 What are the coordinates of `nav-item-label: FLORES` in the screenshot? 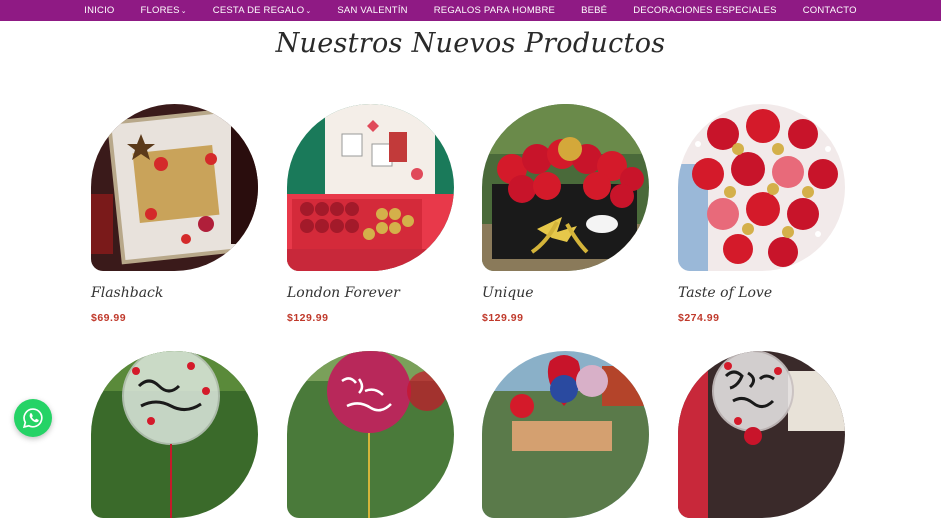 It's located at (160, 10).